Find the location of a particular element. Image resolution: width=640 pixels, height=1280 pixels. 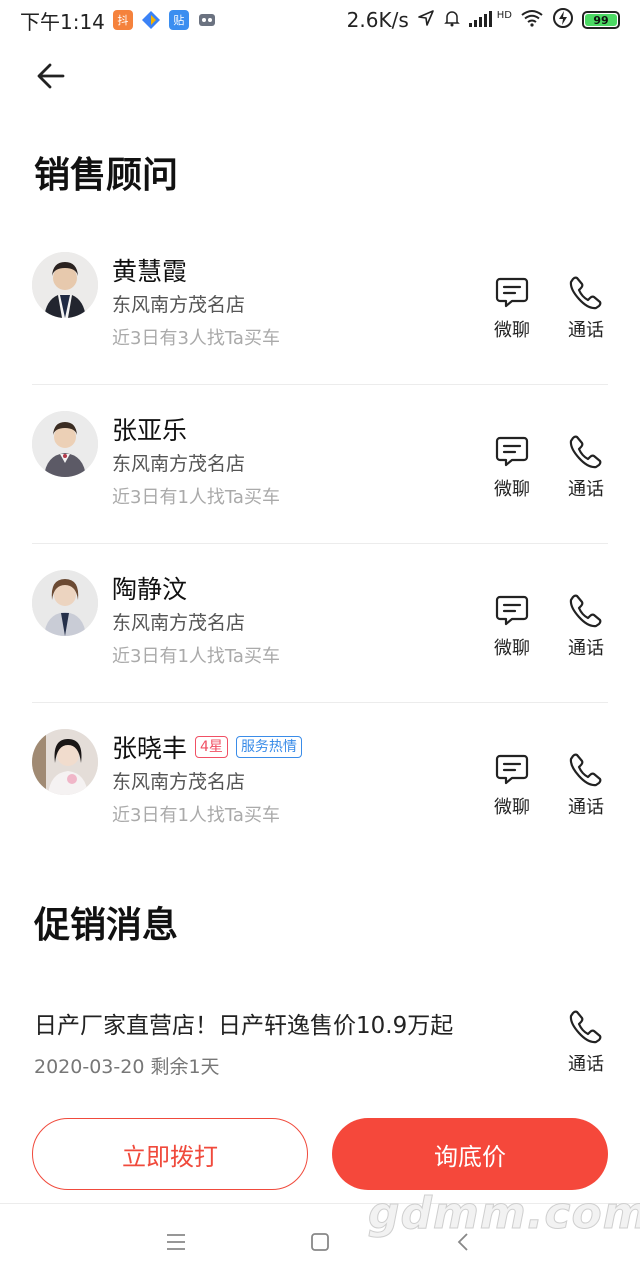

back-arrow-icon is located at coordinates (51, 76).